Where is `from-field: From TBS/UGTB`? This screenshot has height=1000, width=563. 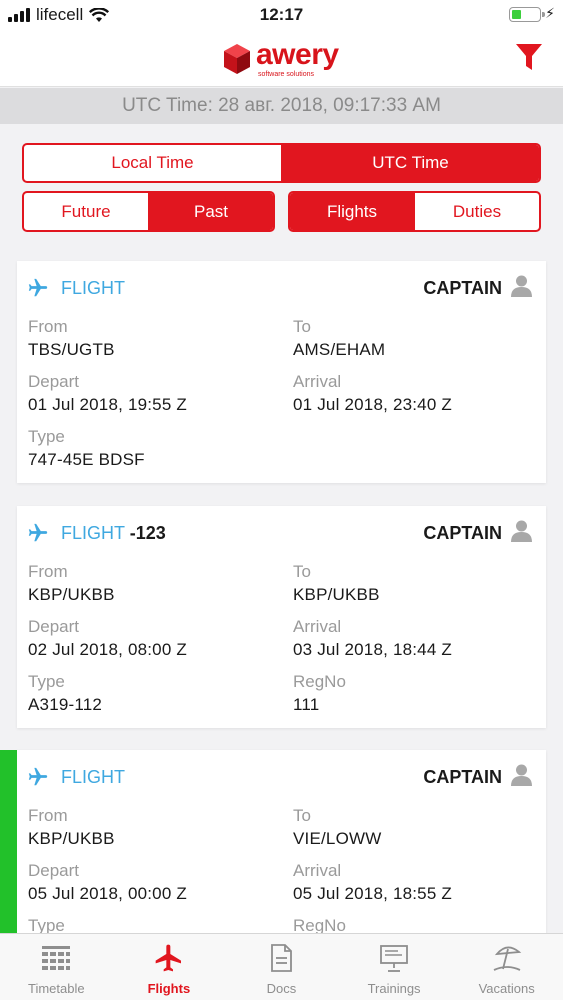
from-field: From TBS/UGTB is located at coordinates (71, 338).